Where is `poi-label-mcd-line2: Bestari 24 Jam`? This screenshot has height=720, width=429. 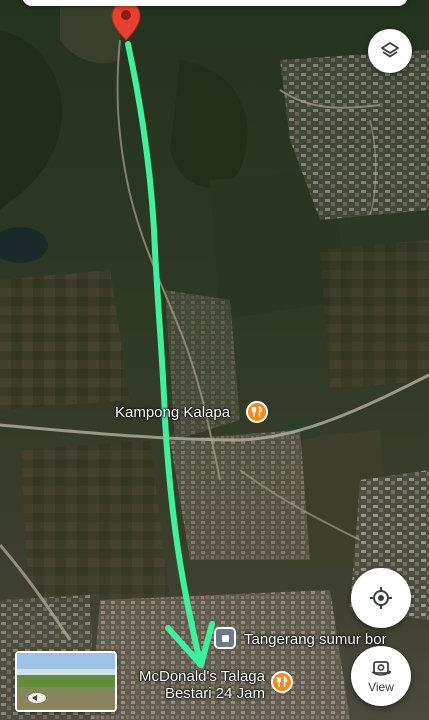 poi-label-mcd-line2: Bestari 24 Jam is located at coordinates (214, 693).